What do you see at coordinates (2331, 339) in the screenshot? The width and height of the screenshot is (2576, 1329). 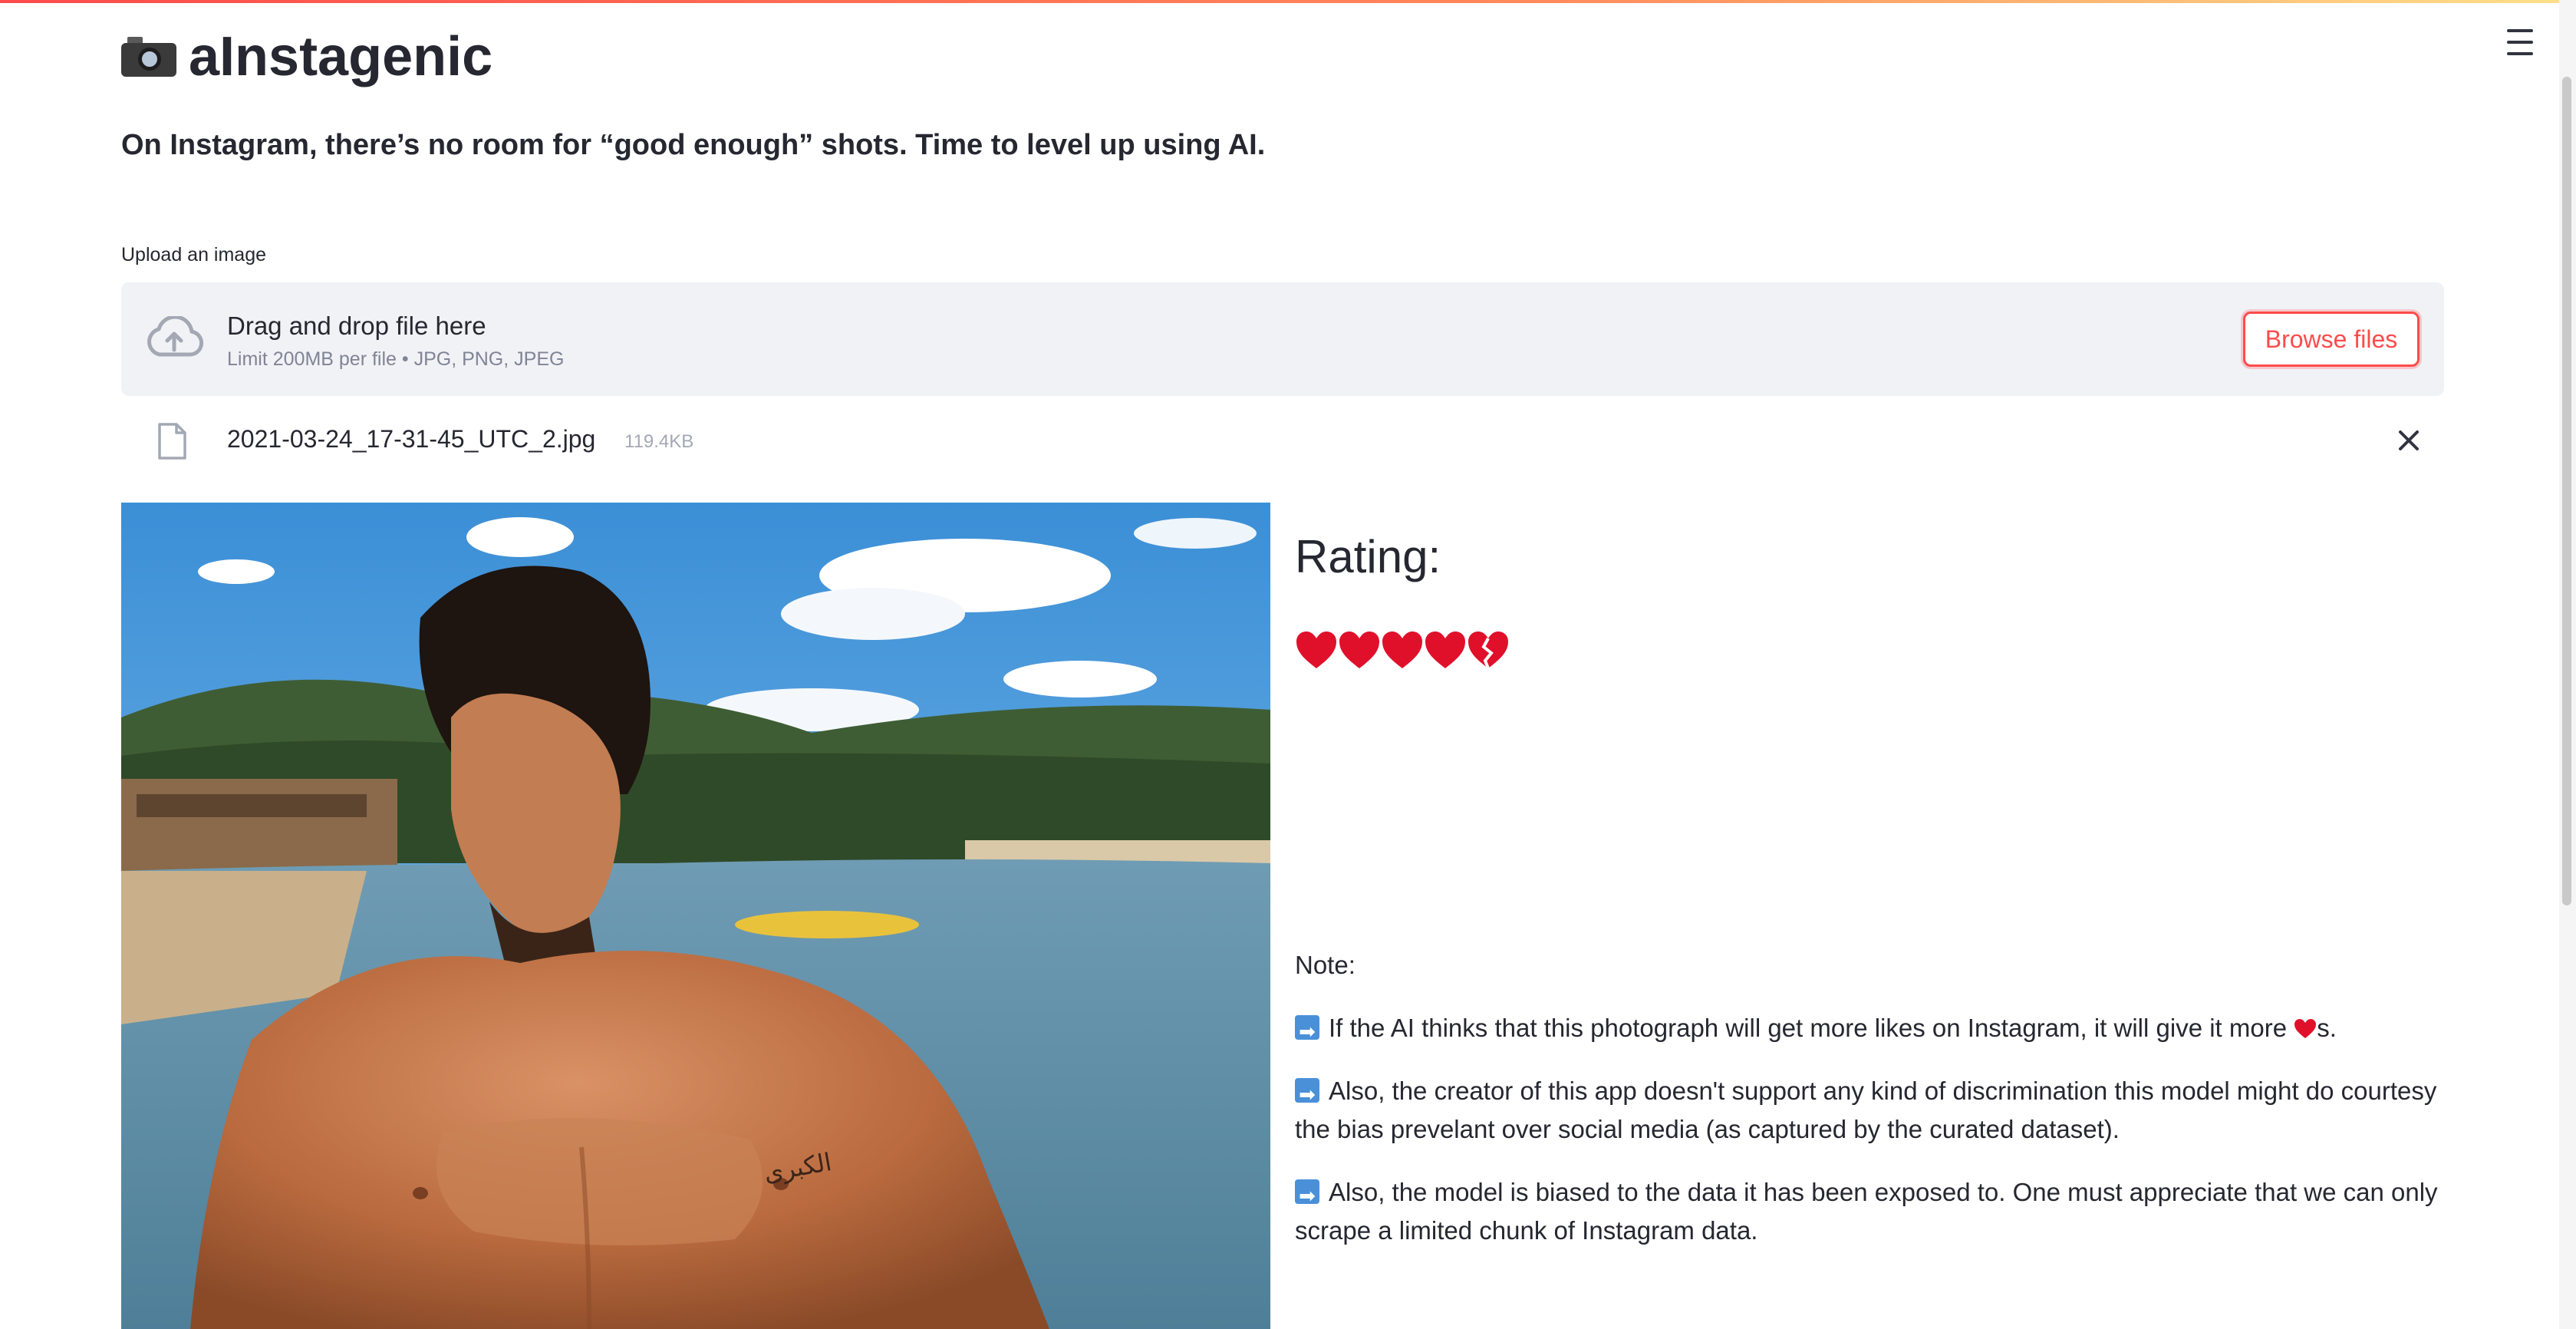 I see `browse-files-button: Browse files` at bounding box center [2331, 339].